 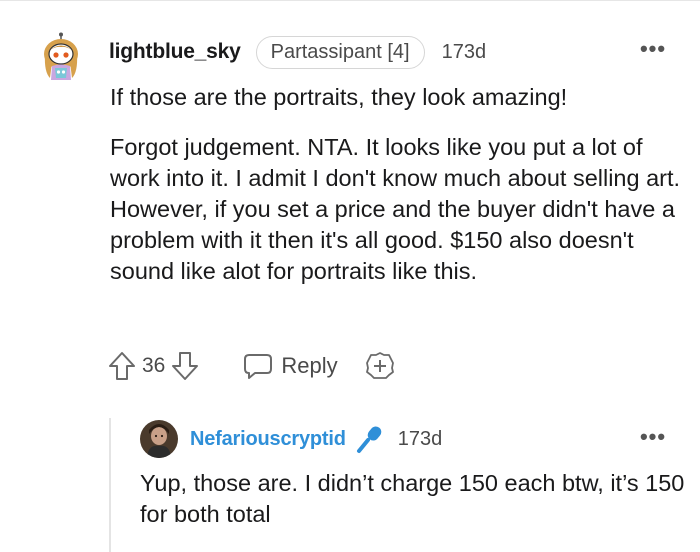 What do you see at coordinates (309, 365) in the screenshot?
I see `reply-label: Reply` at bounding box center [309, 365].